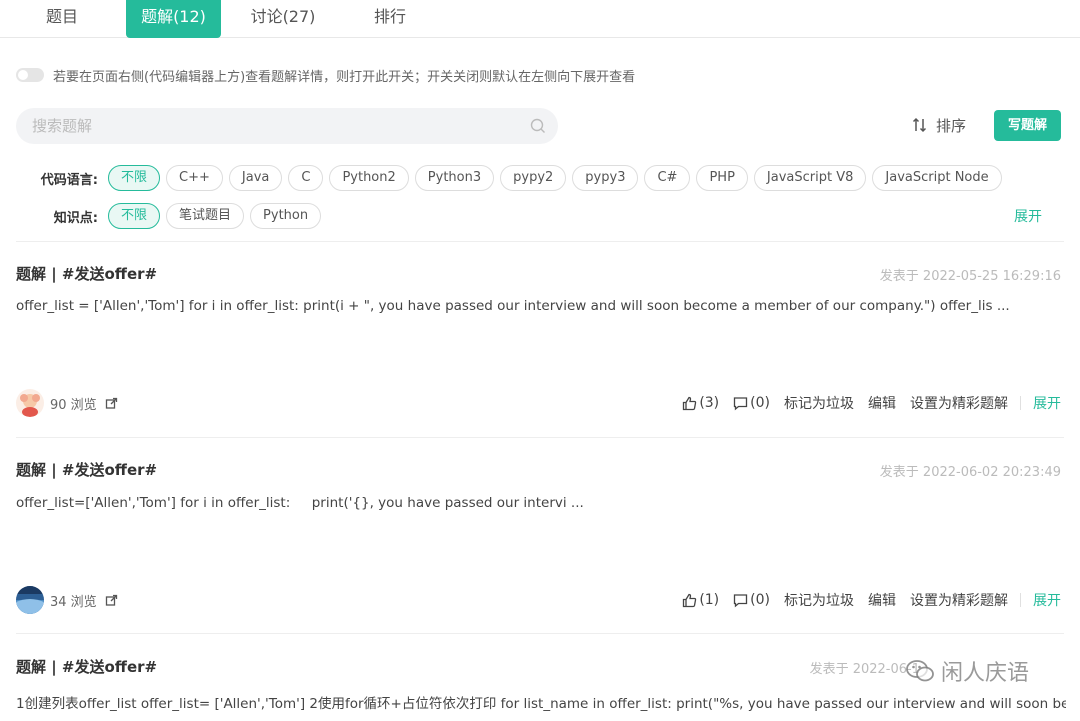 Image resolution: width=1080 pixels, height=721 pixels. I want to click on tab-problem: 题目, so click(62, 19).